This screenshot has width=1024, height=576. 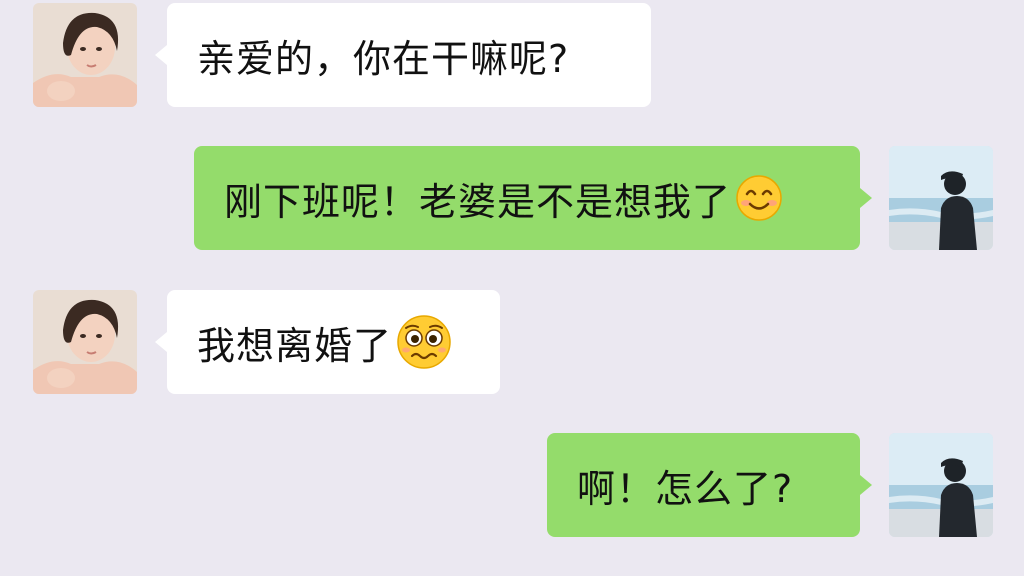 What do you see at coordinates (295, 345) in the screenshot?
I see `message-text: 我想离婚了` at bounding box center [295, 345].